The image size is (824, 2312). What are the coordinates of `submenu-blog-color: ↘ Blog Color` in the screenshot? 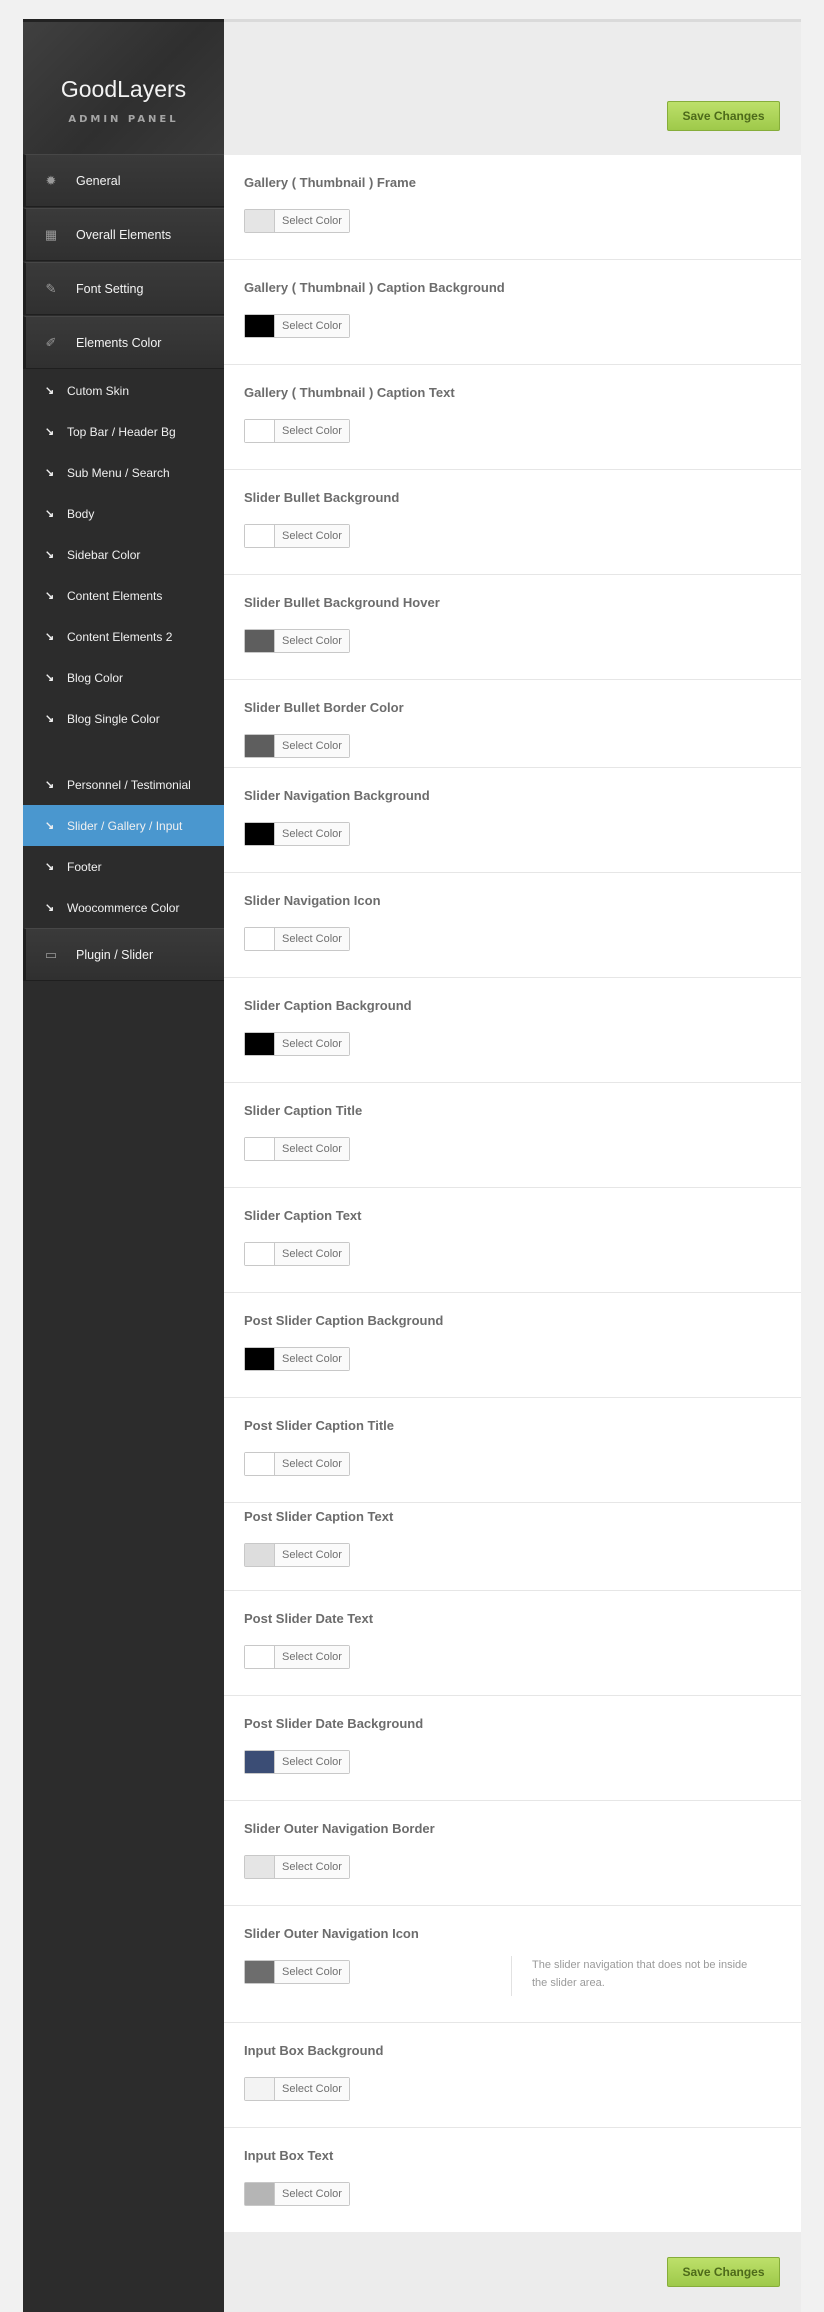 It's located at (123, 677).